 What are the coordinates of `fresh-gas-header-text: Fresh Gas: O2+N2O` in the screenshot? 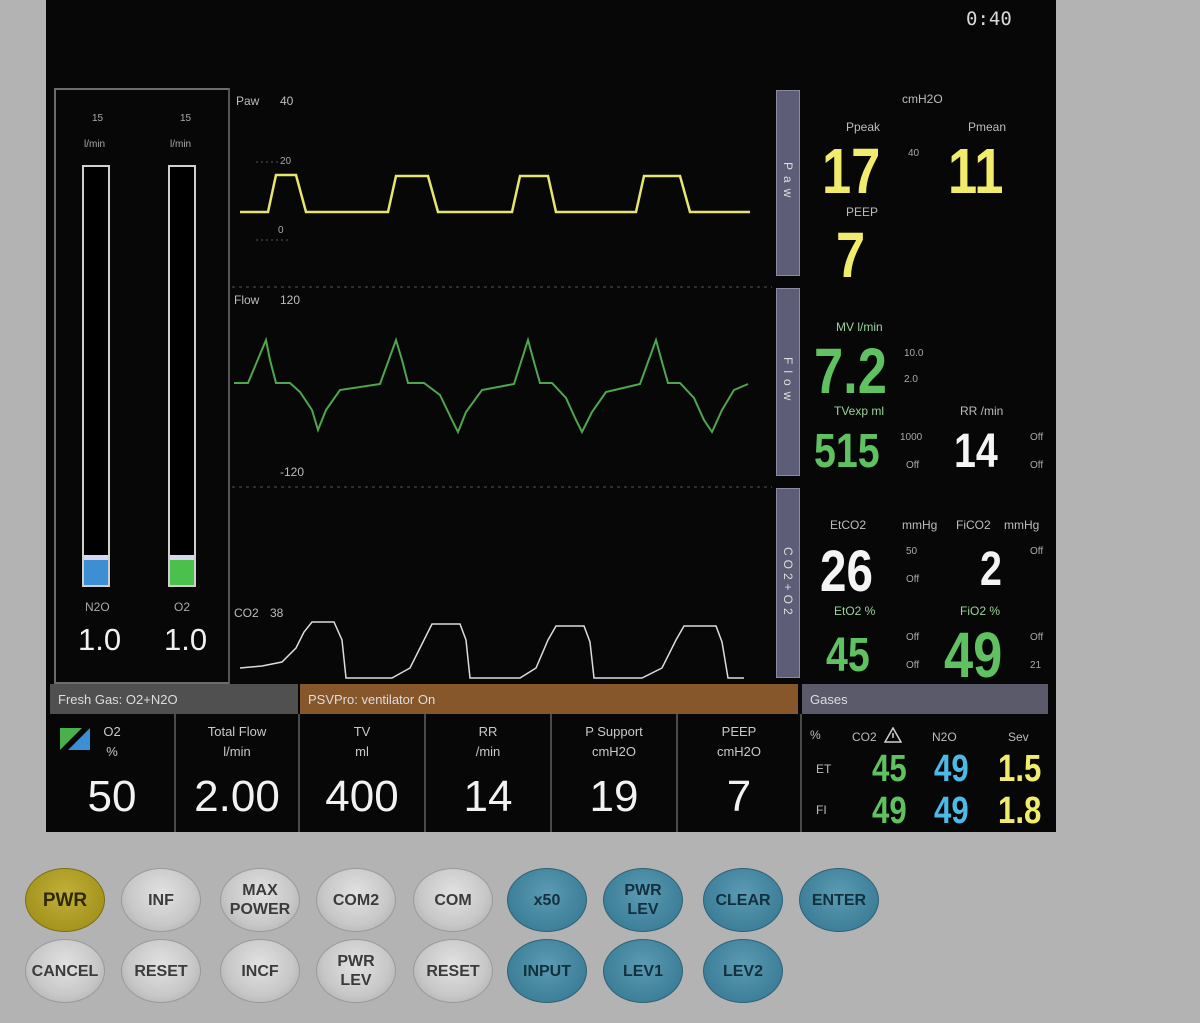 It's located at (118, 699).